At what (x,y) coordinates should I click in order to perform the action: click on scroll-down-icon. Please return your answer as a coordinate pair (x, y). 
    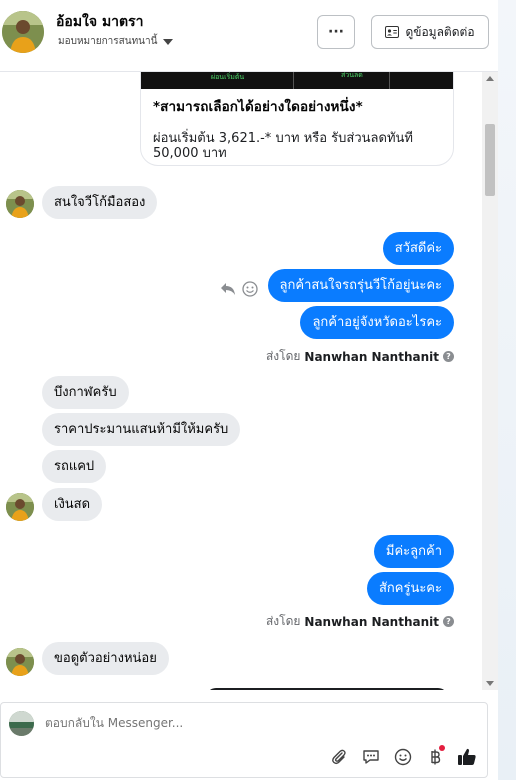
    Looking at the image, I should click on (490, 683).